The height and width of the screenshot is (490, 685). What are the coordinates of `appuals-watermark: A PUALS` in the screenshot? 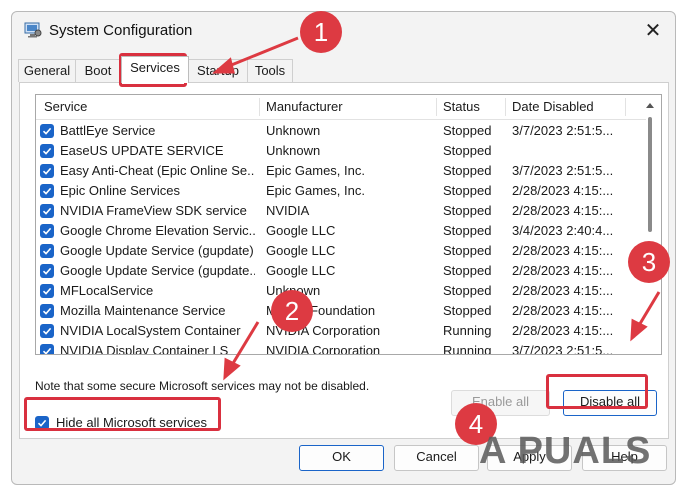 It's located at (565, 451).